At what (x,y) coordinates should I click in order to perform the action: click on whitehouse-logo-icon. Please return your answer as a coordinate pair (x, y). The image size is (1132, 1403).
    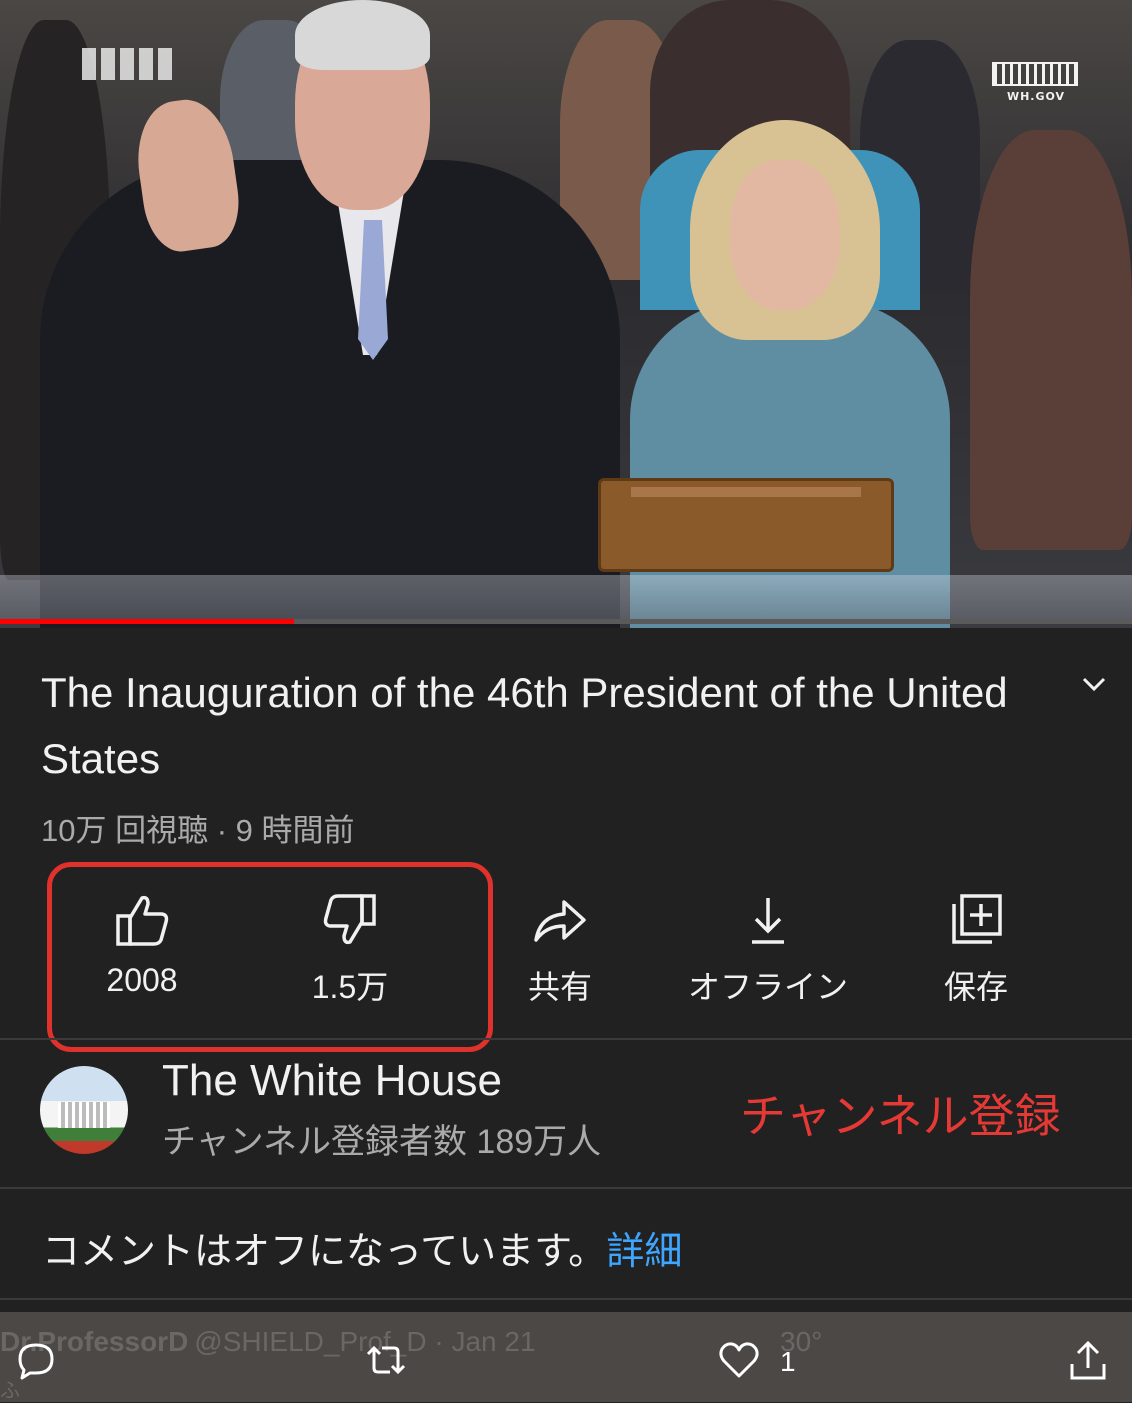
    Looking at the image, I should click on (1035, 74).